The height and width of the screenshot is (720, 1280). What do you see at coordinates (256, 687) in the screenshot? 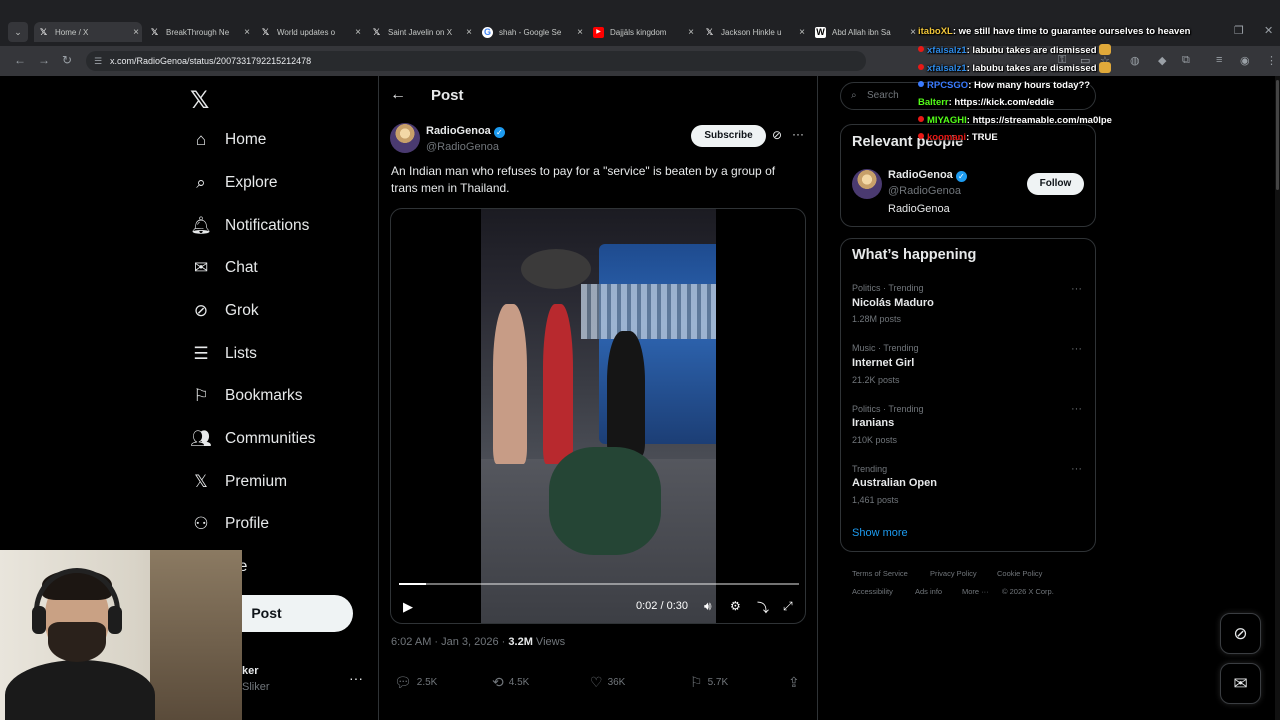
I see `account-handle: Sliker` at bounding box center [256, 687].